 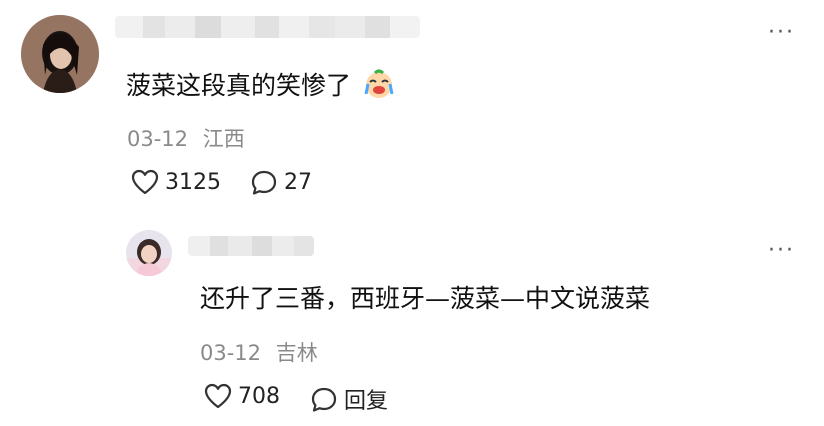 I want to click on reply-date: 03-12, so click(x=231, y=353).